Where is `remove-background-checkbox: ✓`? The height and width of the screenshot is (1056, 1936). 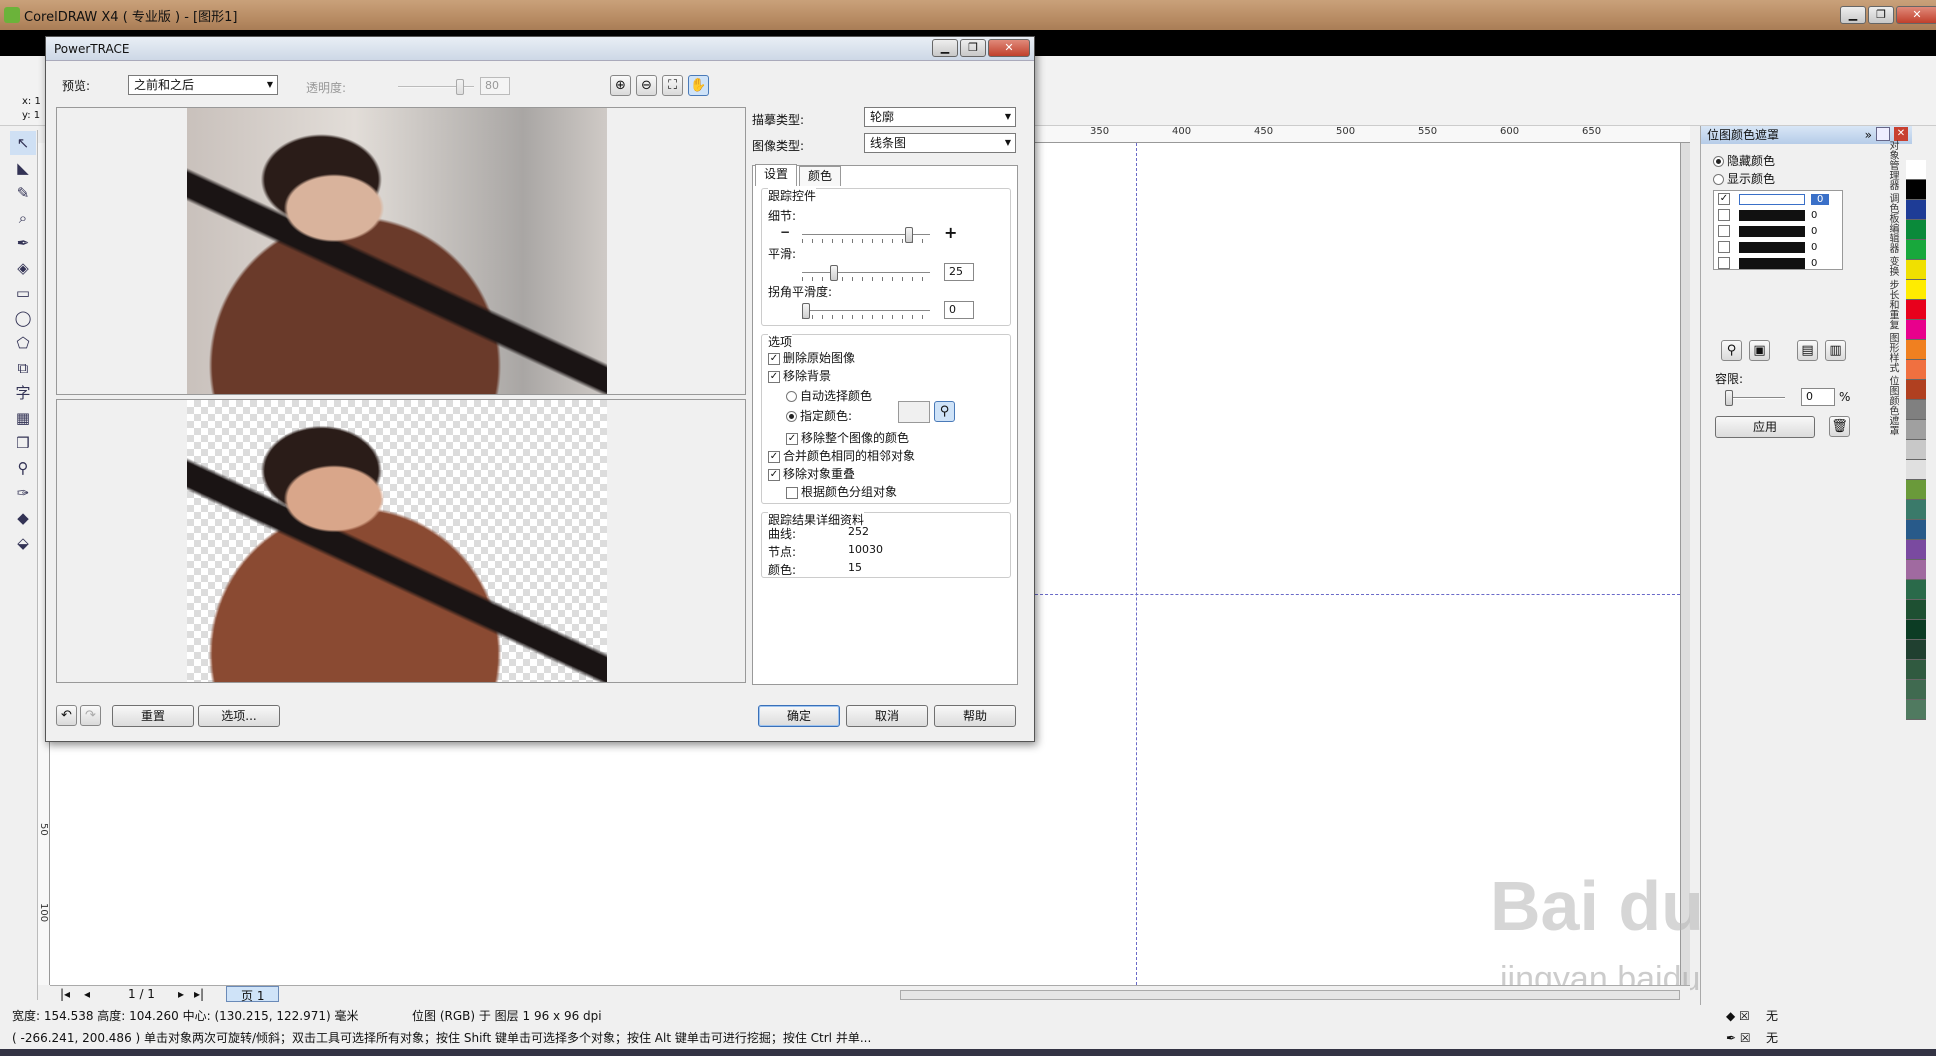 remove-background-checkbox: ✓ is located at coordinates (774, 376).